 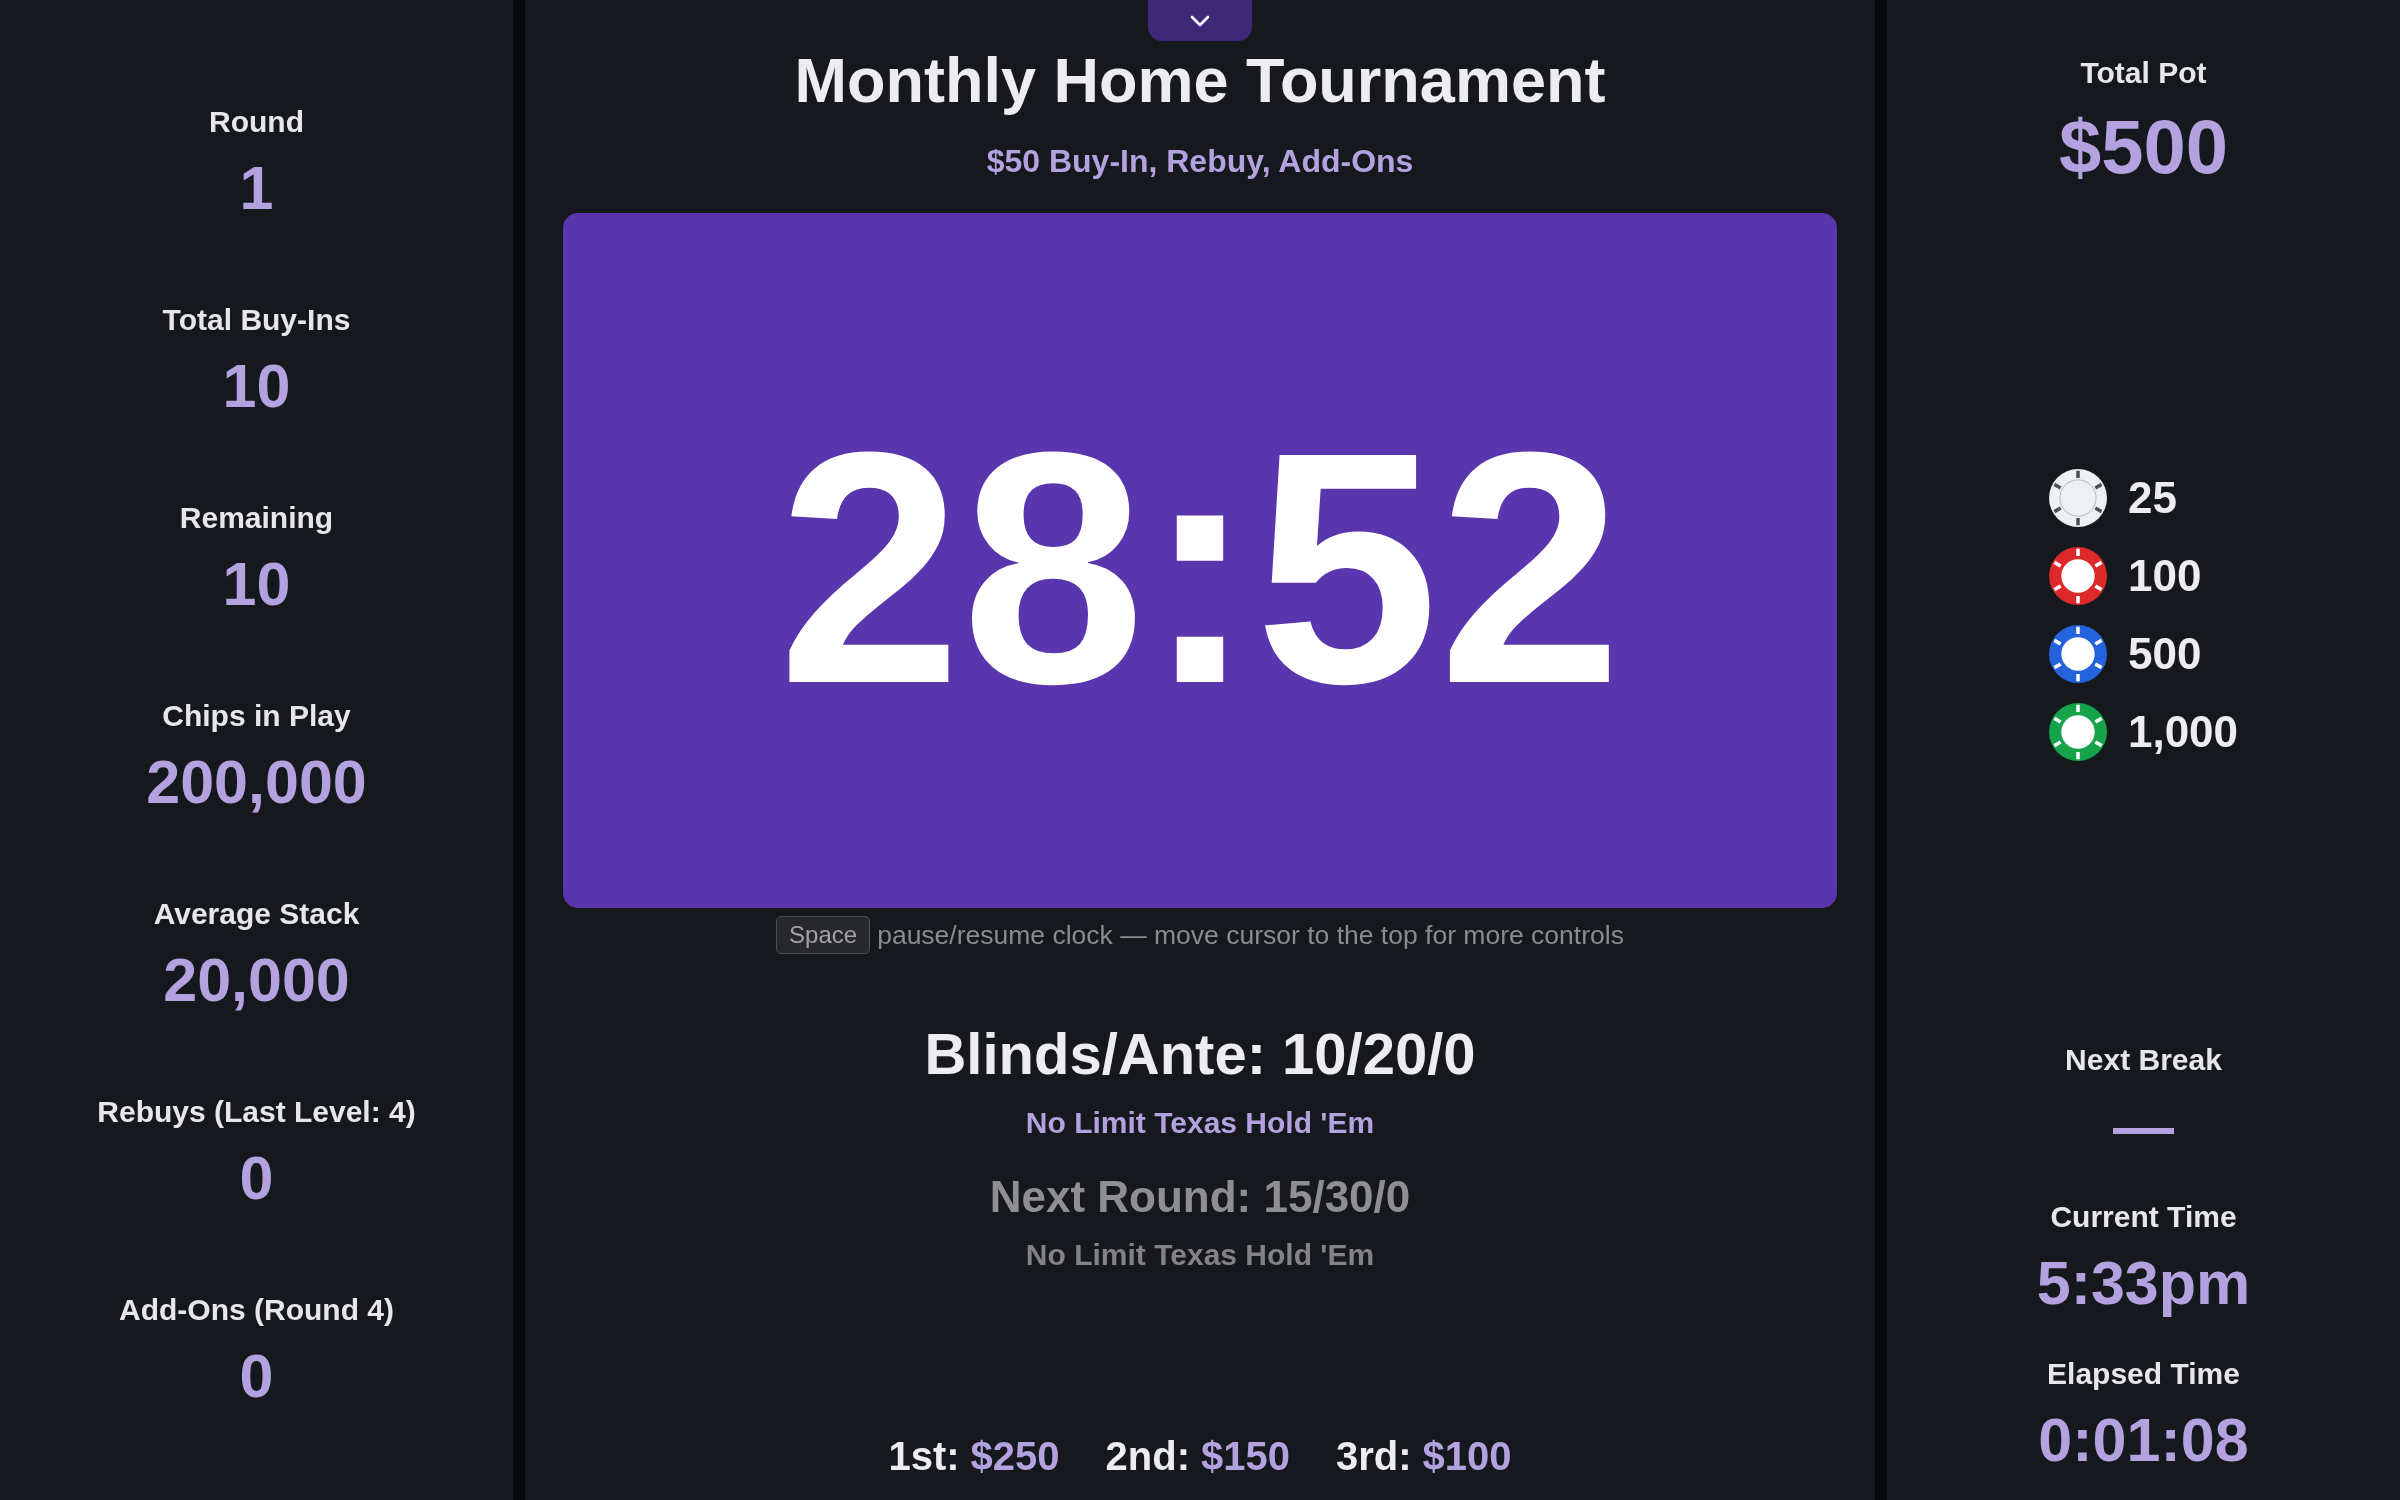 What do you see at coordinates (1015, 1456) in the screenshot?
I see `payout-amount: $250` at bounding box center [1015, 1456].